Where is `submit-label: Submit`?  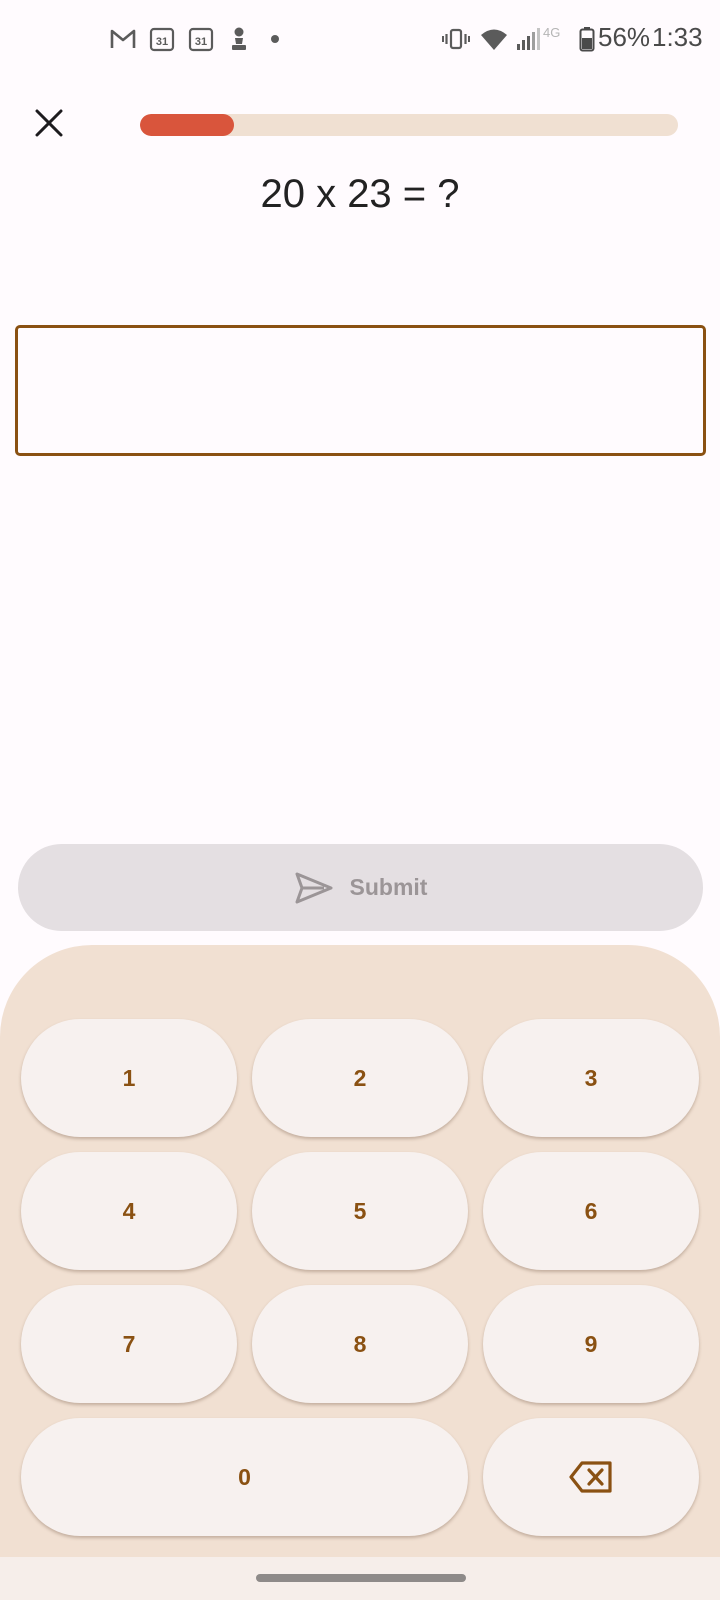
submit-label: Submit is located at coordinates (388, 887).